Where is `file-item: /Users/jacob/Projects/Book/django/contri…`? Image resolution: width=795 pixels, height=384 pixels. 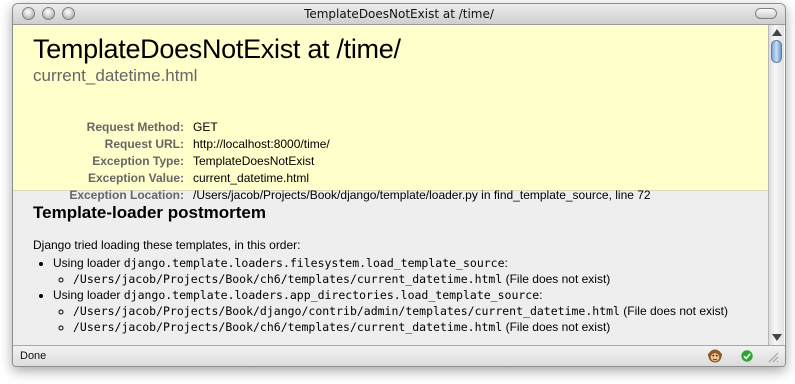 file-item: /Users/jacob/Projects/Book/django/contri… is located at coordinates (420, 311).